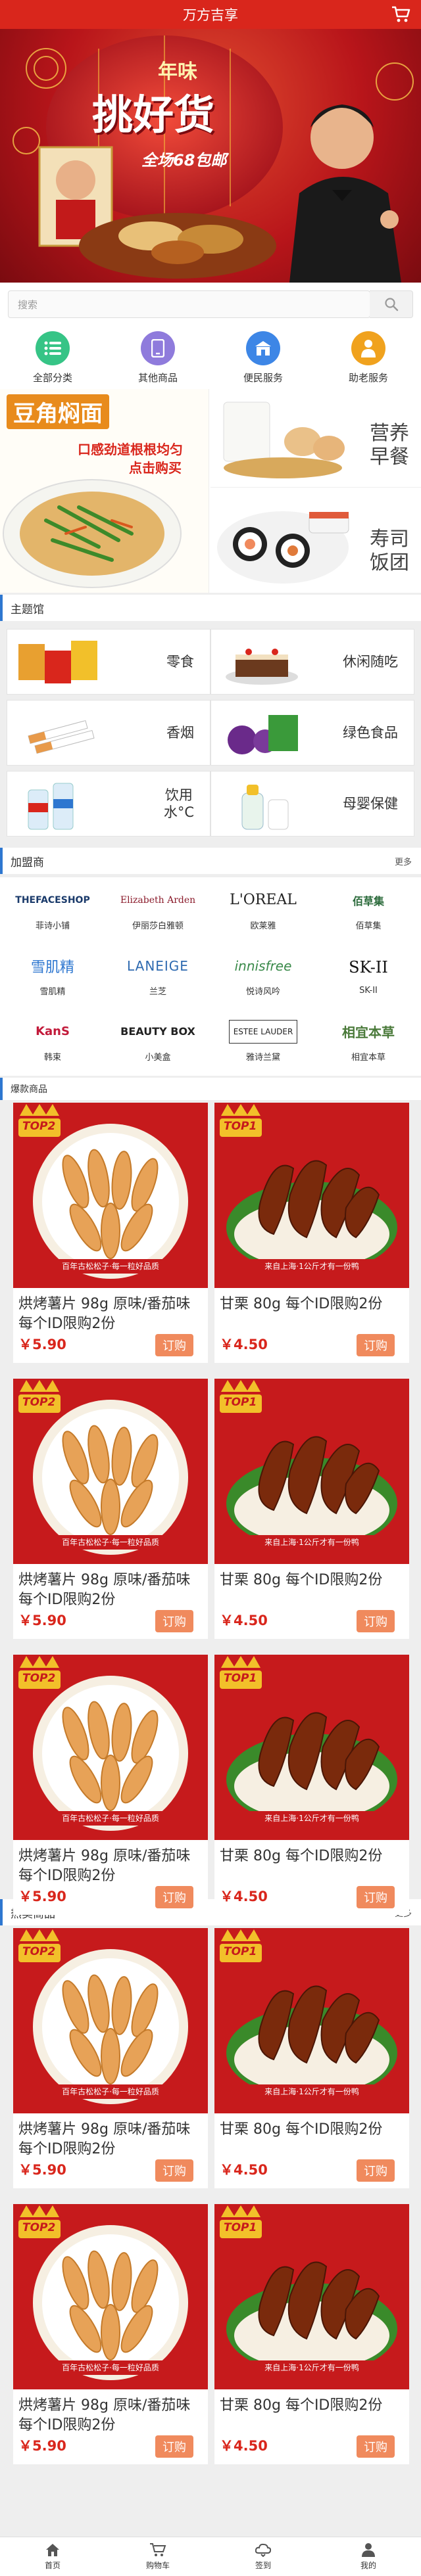 Image resolution: width=421 pixels, height=2576 pixels. I want to click on product-image: TOP2 百年古松松子·每一粒好品质, so click(111, 1472).